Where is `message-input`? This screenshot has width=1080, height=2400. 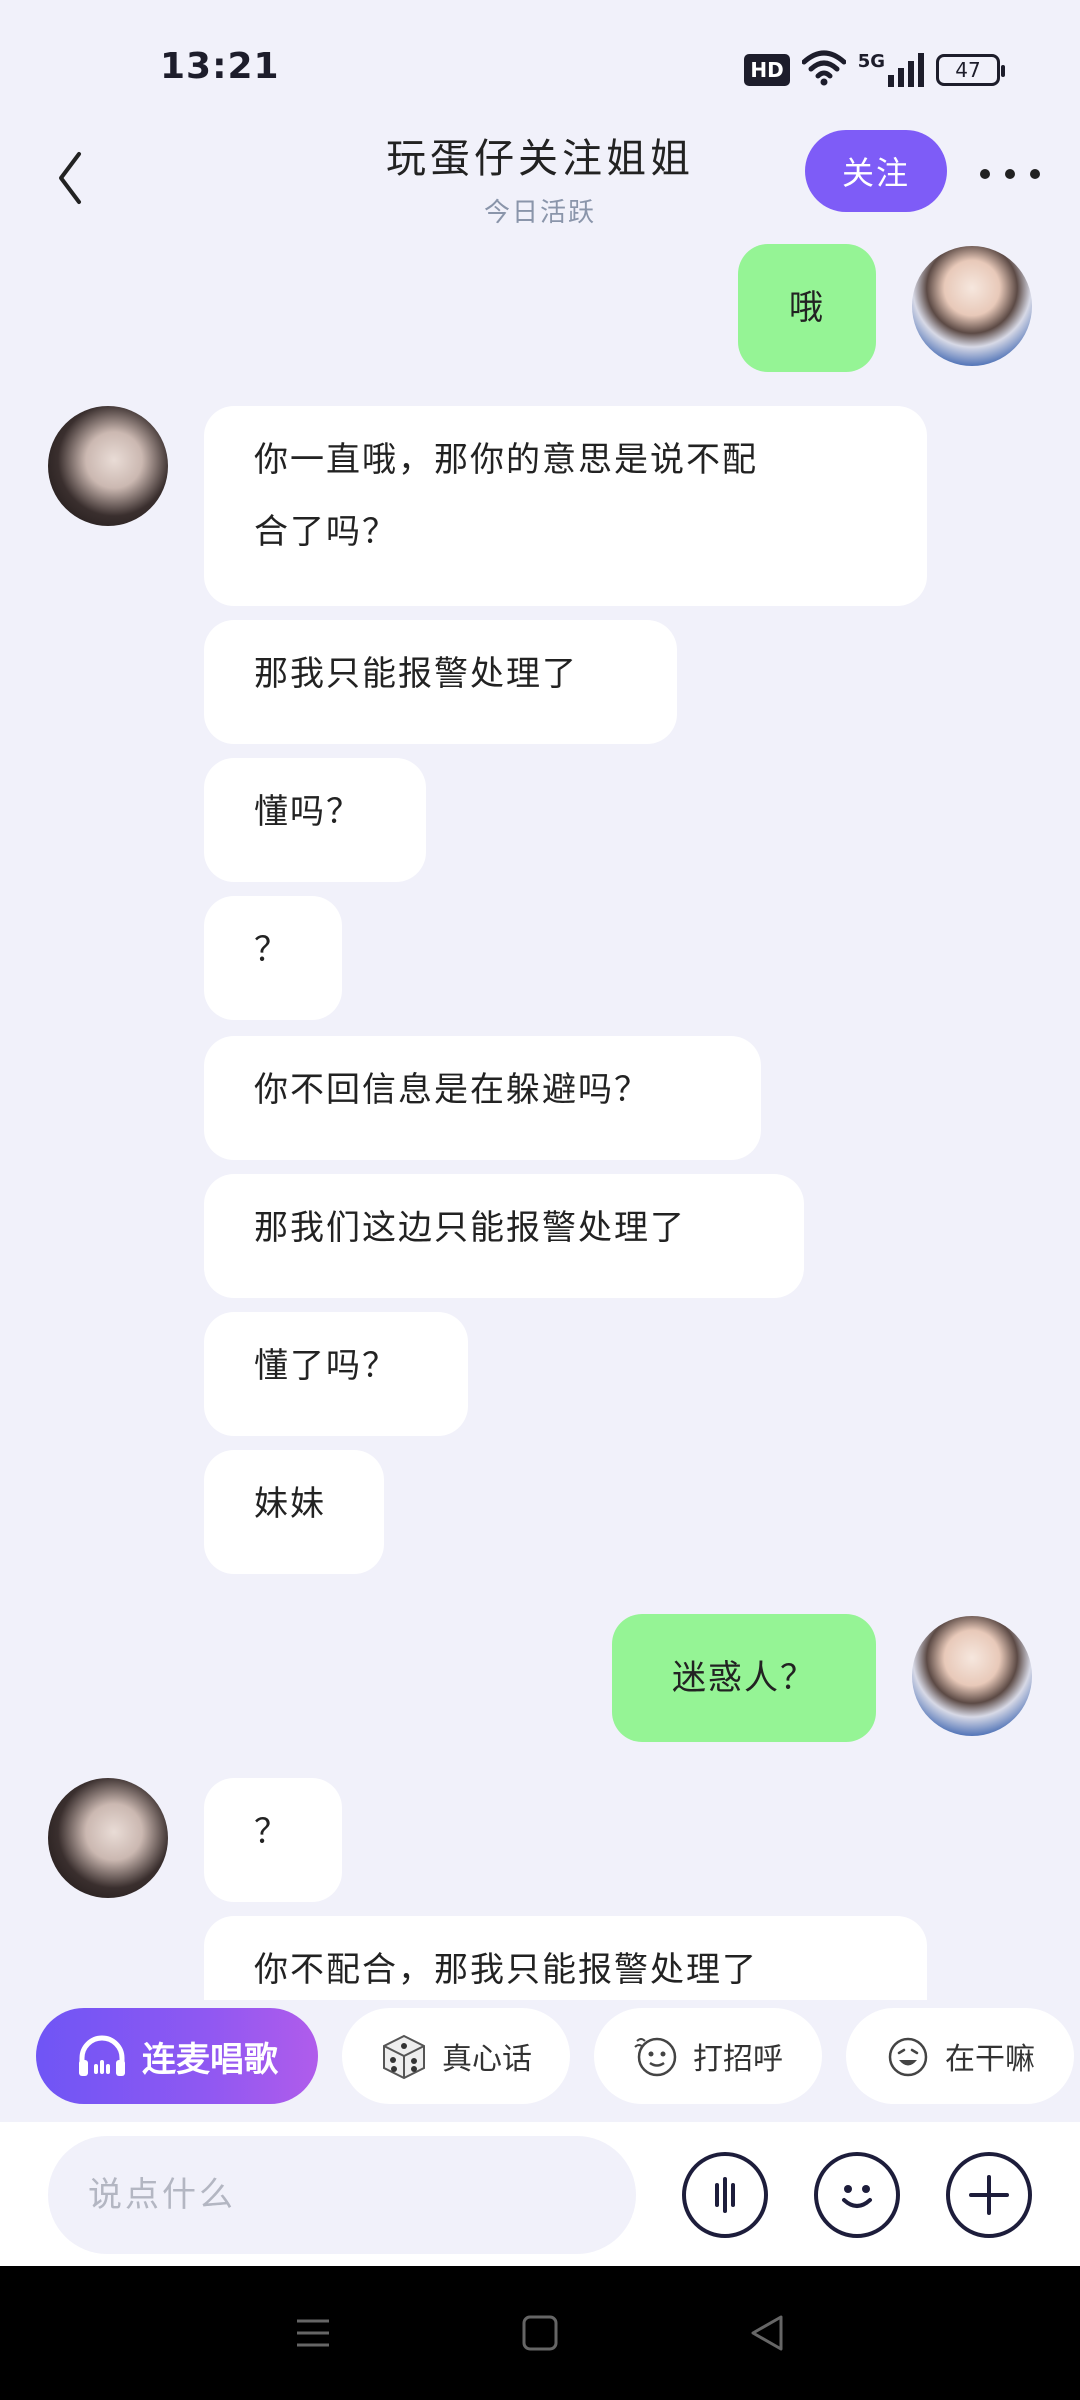 message-input is located at coordinates (342, 2195).